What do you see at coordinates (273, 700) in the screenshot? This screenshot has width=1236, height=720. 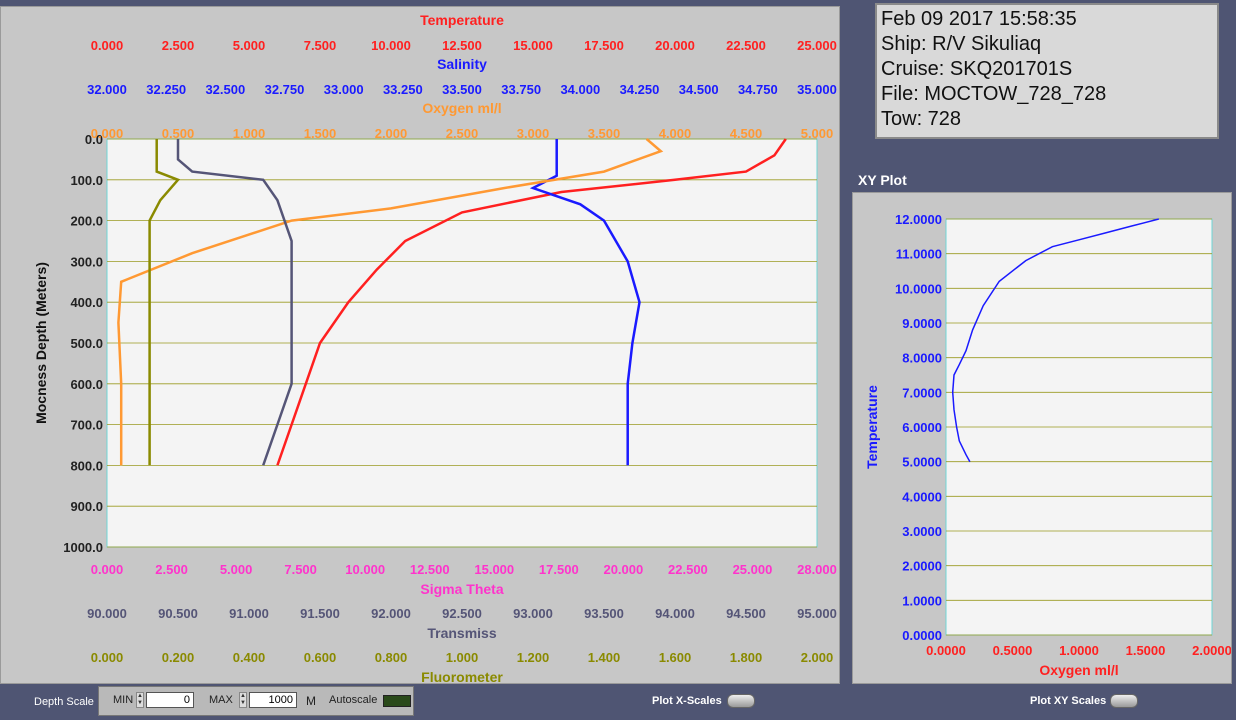 I see `max-depth-input: 1000` at bounding box center [273, 700].